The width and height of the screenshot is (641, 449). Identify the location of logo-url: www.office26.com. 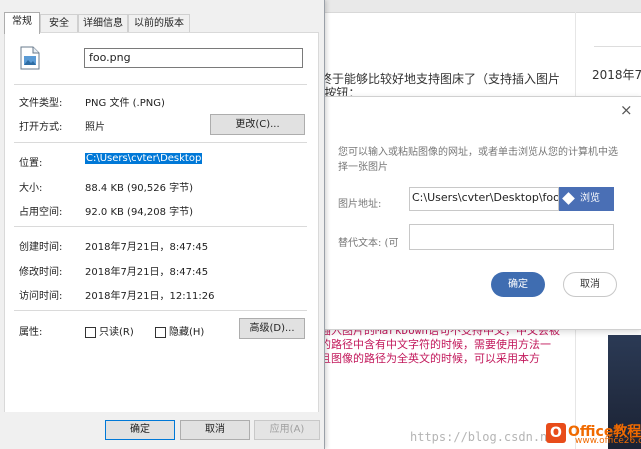
(608, 441).